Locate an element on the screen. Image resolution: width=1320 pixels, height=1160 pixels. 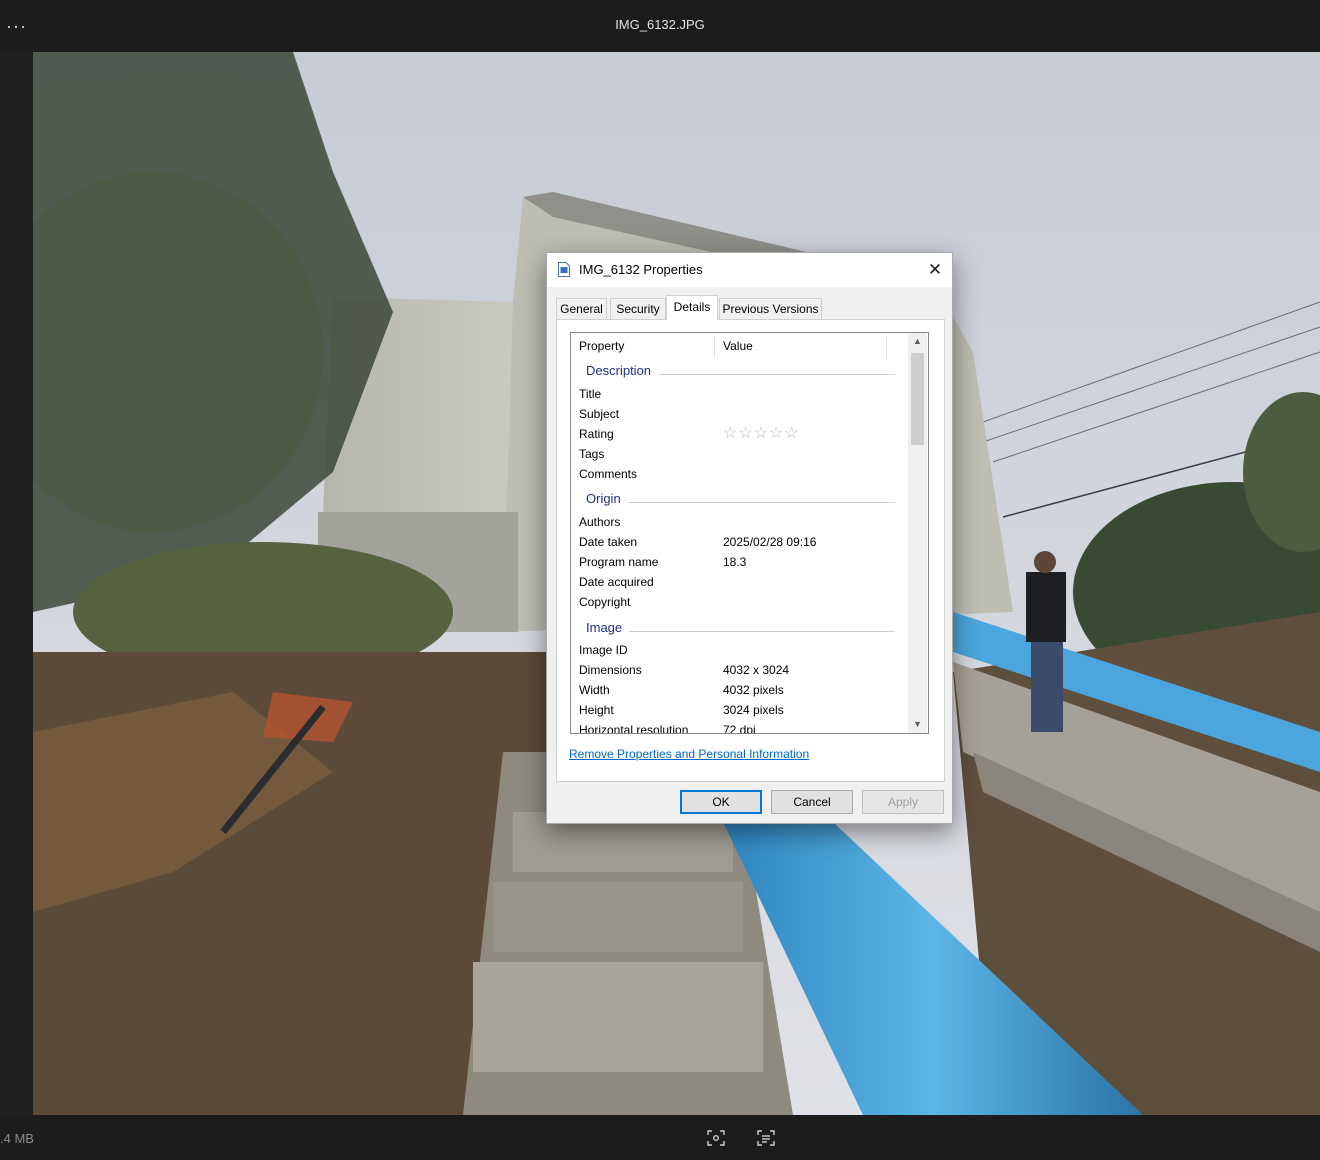
image-file-icon is located at coordinates (564, 269).